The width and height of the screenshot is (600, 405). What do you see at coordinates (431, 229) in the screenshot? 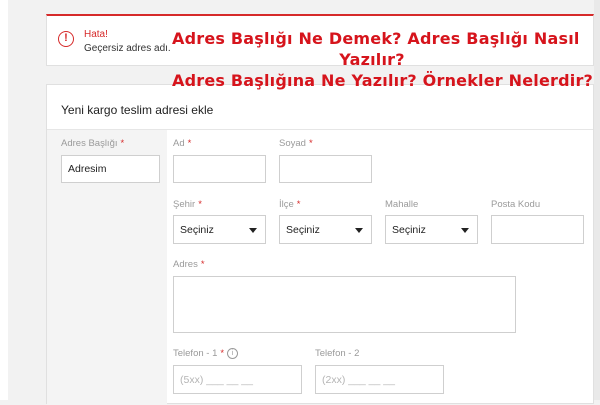
I see `neighborhood-select: Seçiniz` at bounding box center [431, 229].